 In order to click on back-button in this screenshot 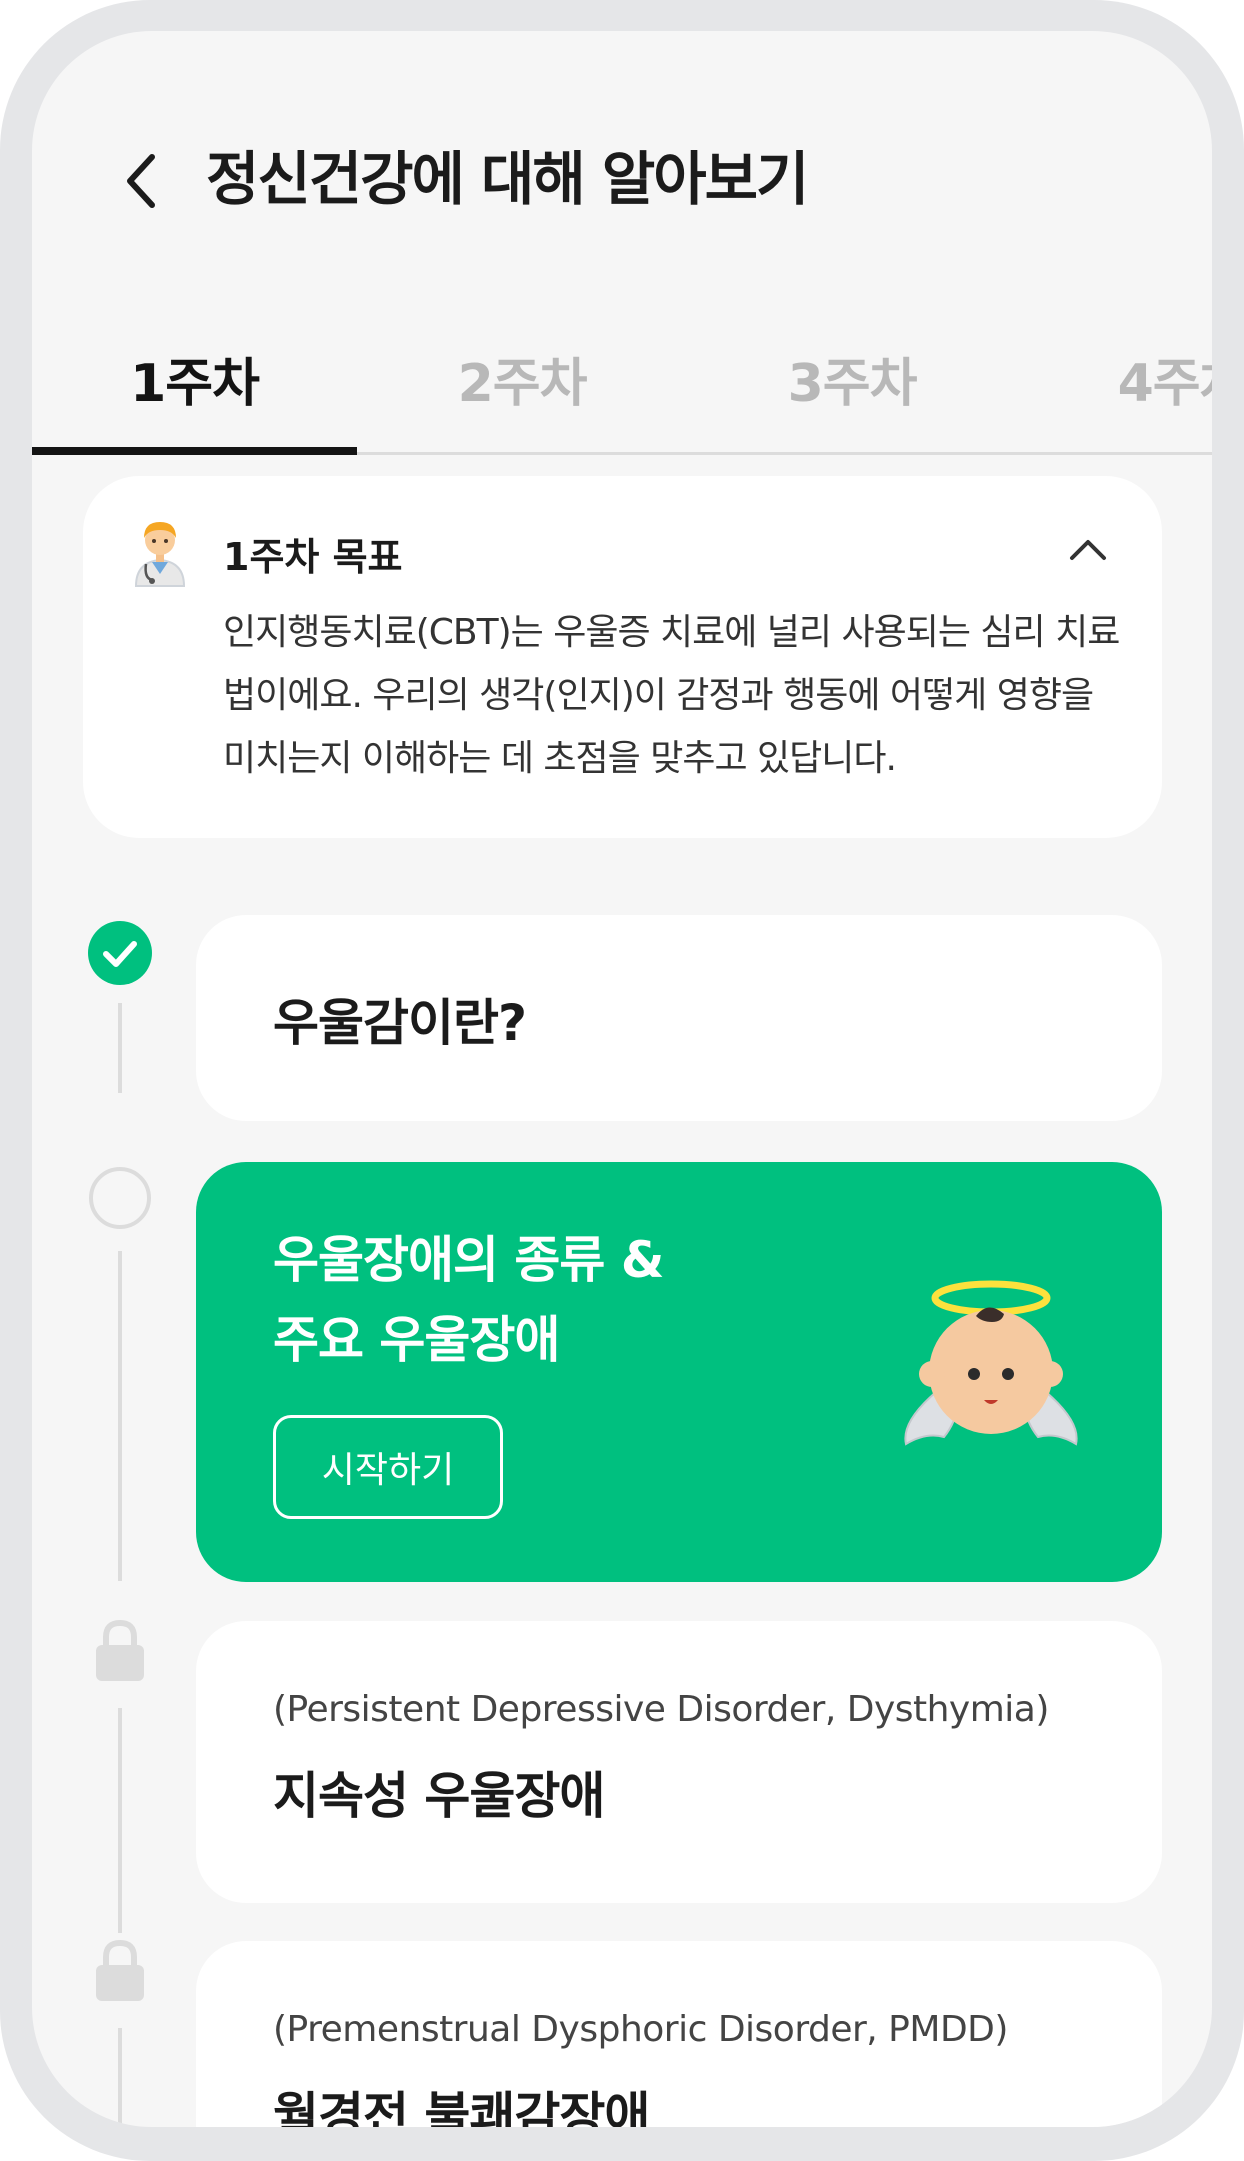, I will do `click(140, 181)`.